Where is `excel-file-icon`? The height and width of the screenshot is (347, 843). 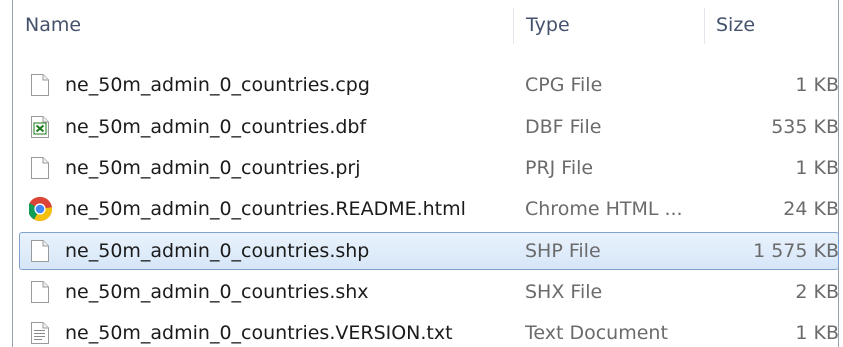 excel-file-icon is located at coordinates (42, 127).